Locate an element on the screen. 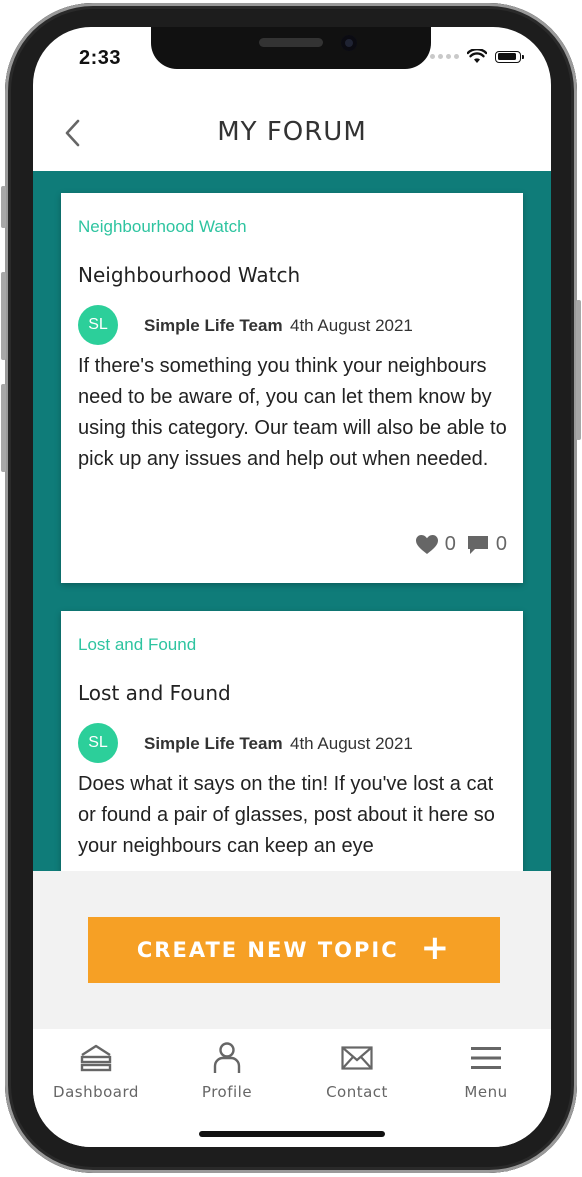 The image size is (582, 1177). plus-icon: + is located at coordinates (436, 948).